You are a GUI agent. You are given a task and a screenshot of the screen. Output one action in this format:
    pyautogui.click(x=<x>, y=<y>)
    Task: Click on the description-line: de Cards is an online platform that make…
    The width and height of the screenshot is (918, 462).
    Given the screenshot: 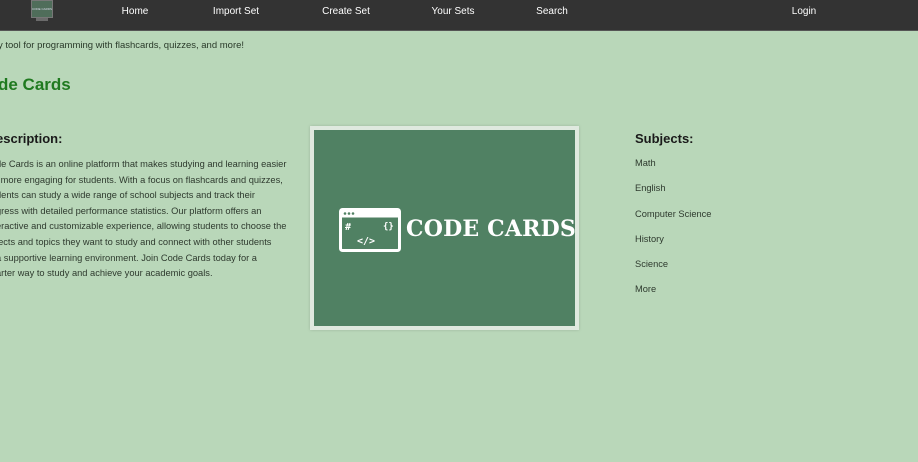 What is the action you would take?
    pyautogui.click(x=143, y=164)
    